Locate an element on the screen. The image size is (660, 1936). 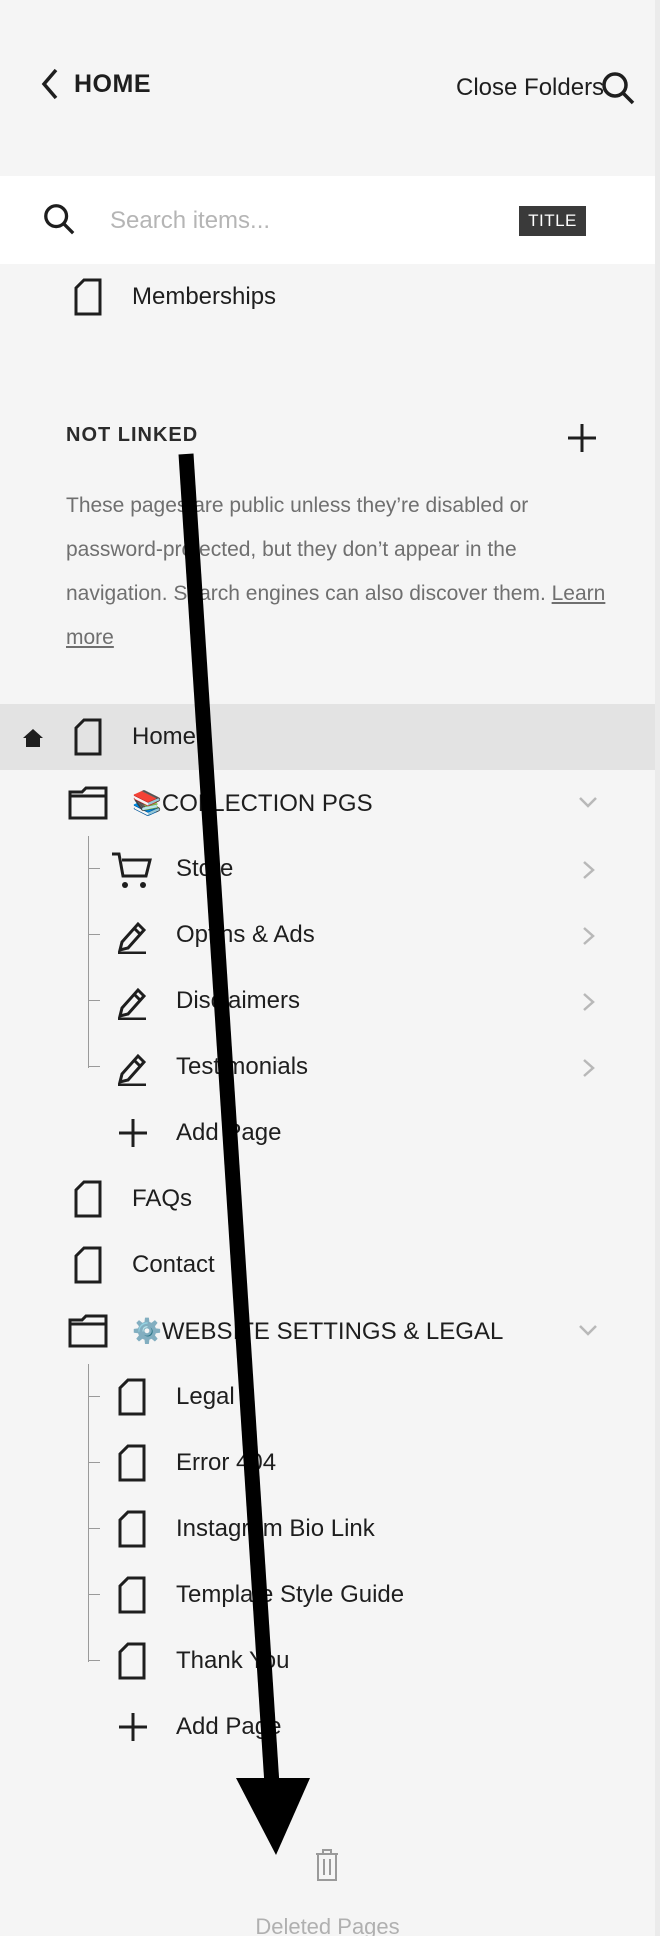
page-item-contact: Contact is located at coordinates (327, 1265).